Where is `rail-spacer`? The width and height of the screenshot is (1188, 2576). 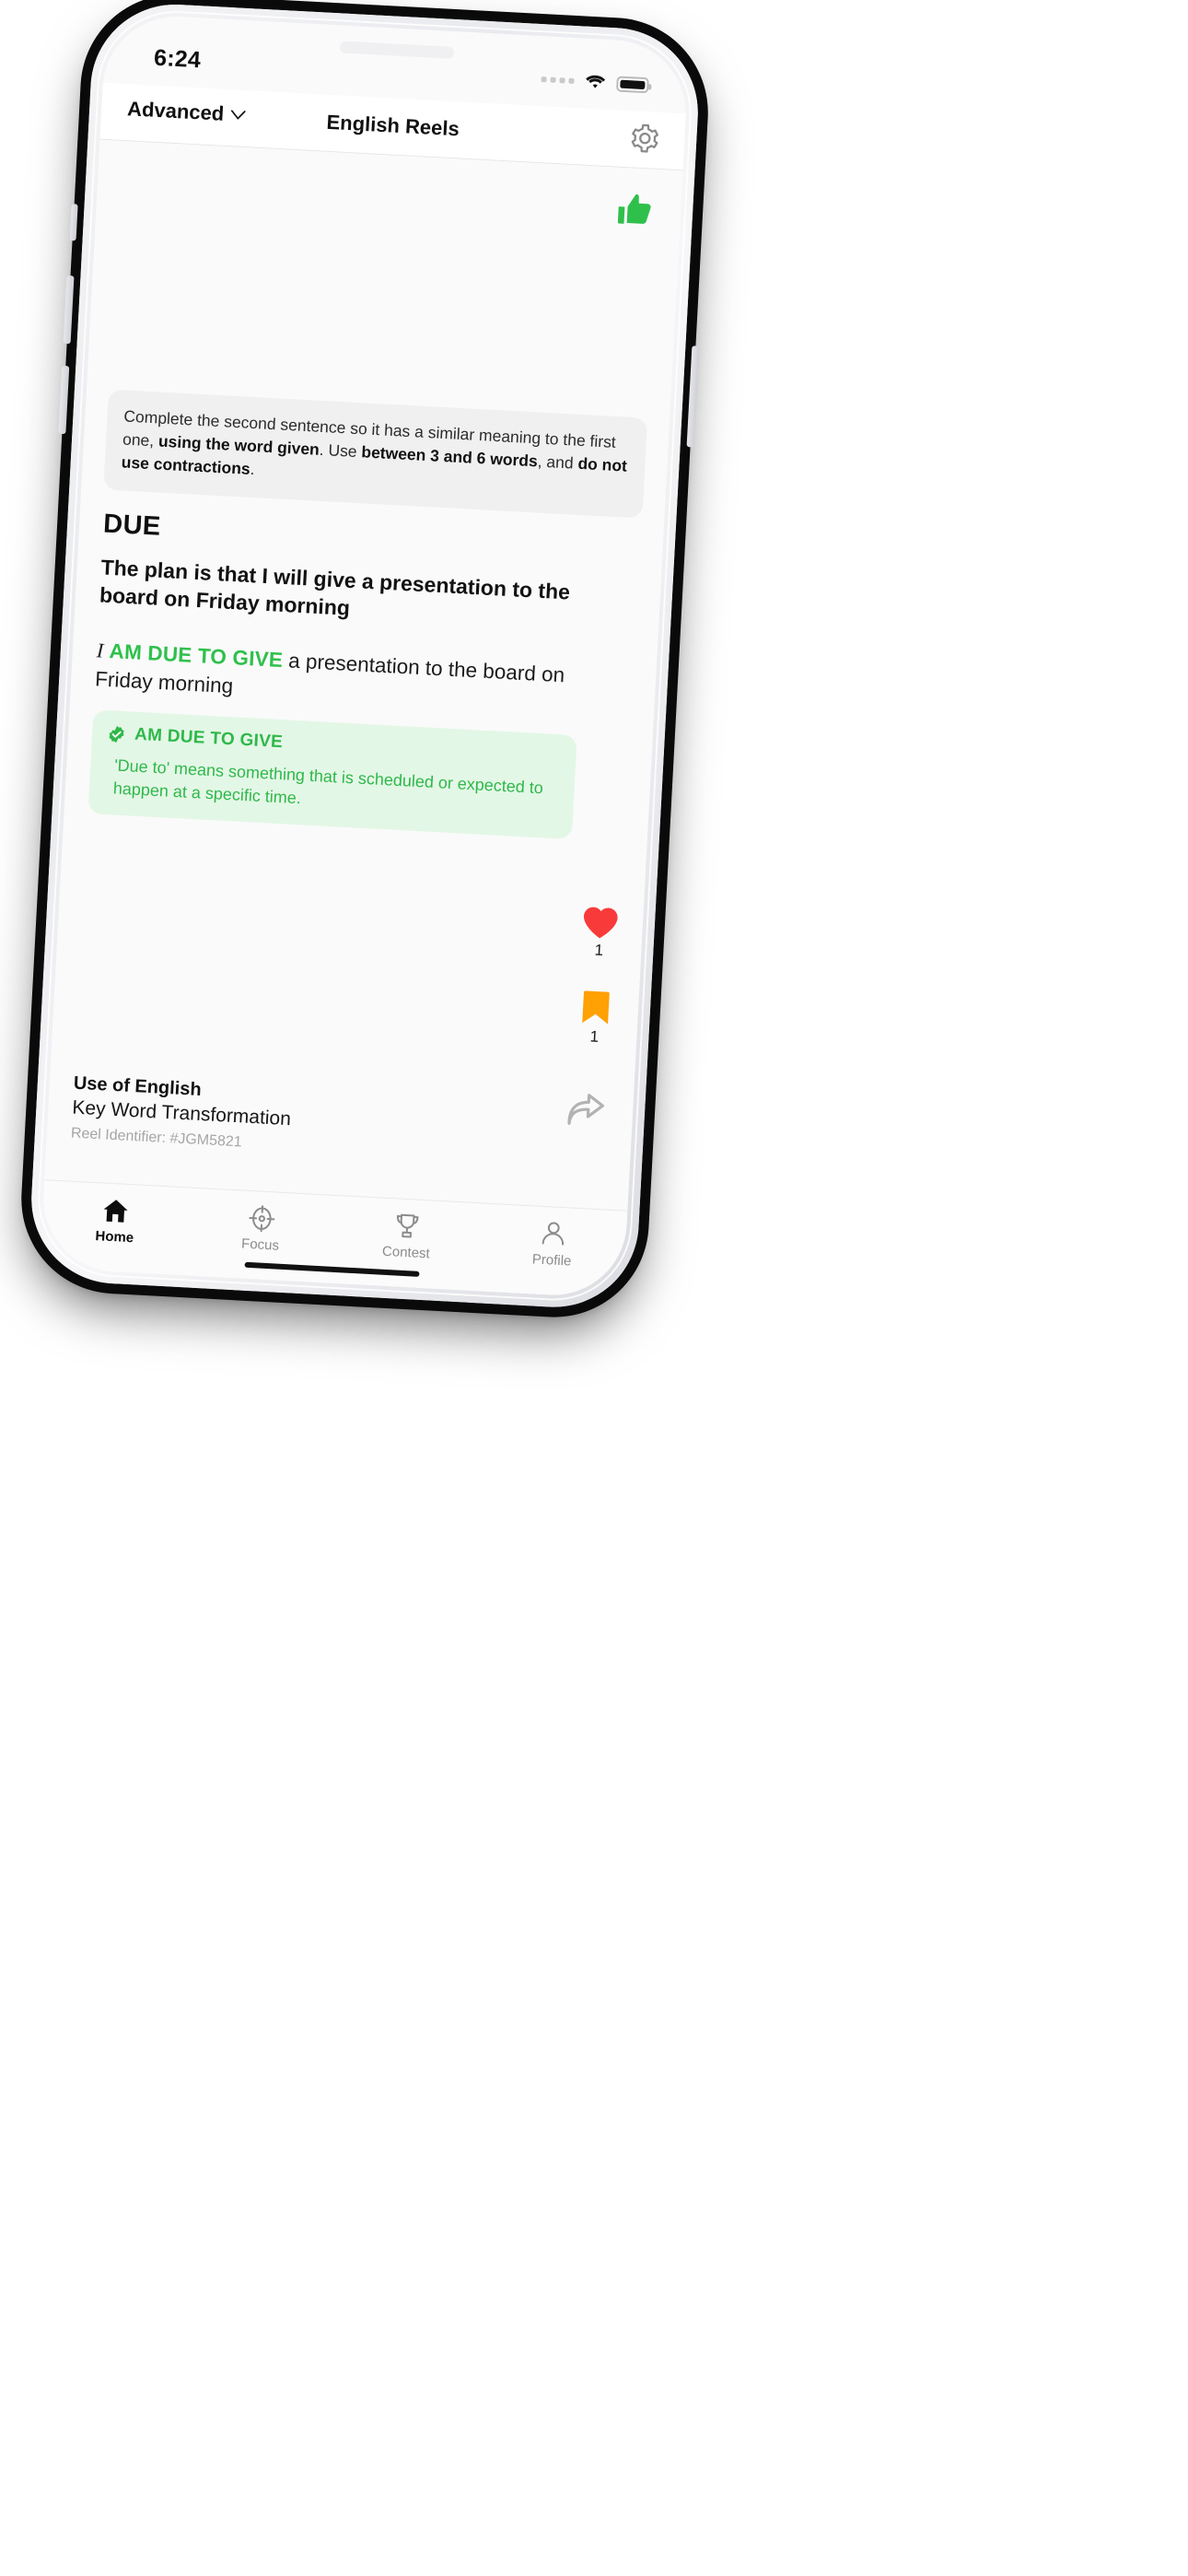 rail-spacer is located at coordinates (597, 975).